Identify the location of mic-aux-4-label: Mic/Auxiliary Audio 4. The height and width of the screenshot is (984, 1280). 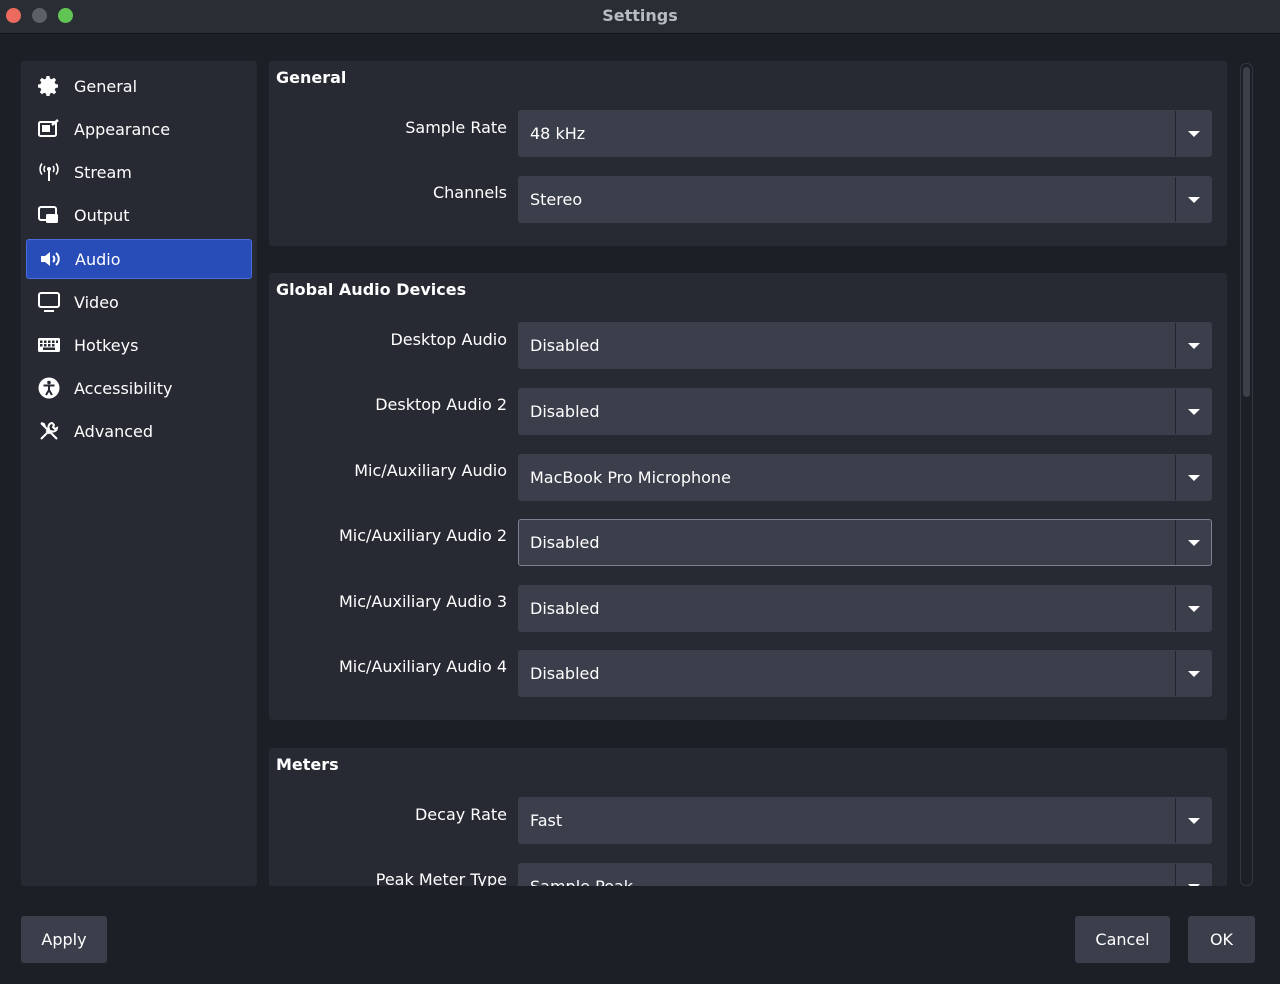
(422, 666).